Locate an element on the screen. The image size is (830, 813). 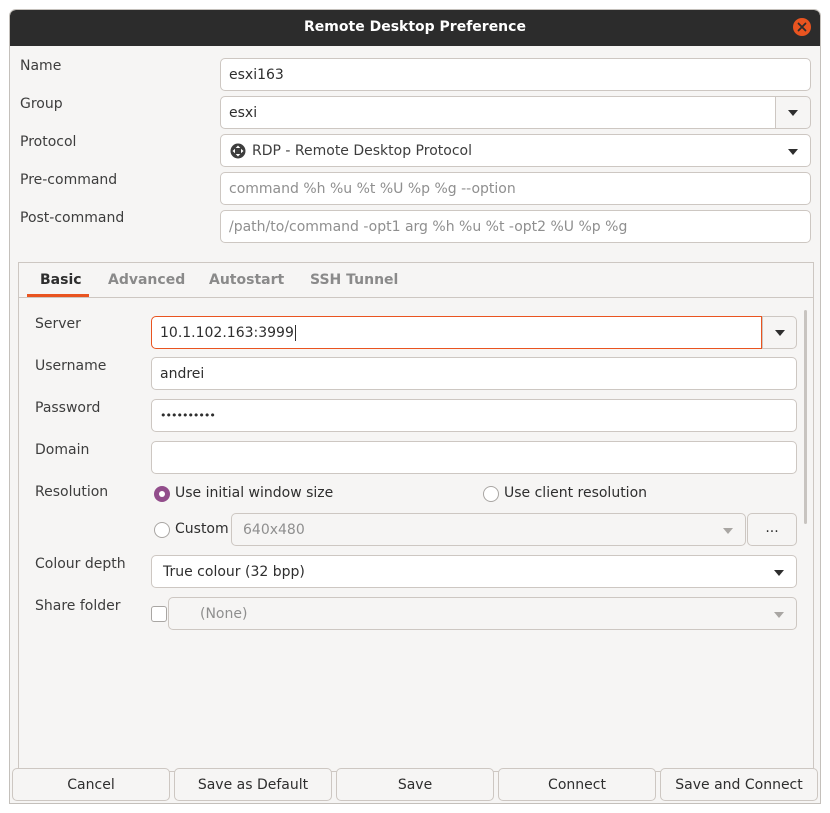
server-value: 10.1.102.163:3999 is located at coordinates (227, 332).